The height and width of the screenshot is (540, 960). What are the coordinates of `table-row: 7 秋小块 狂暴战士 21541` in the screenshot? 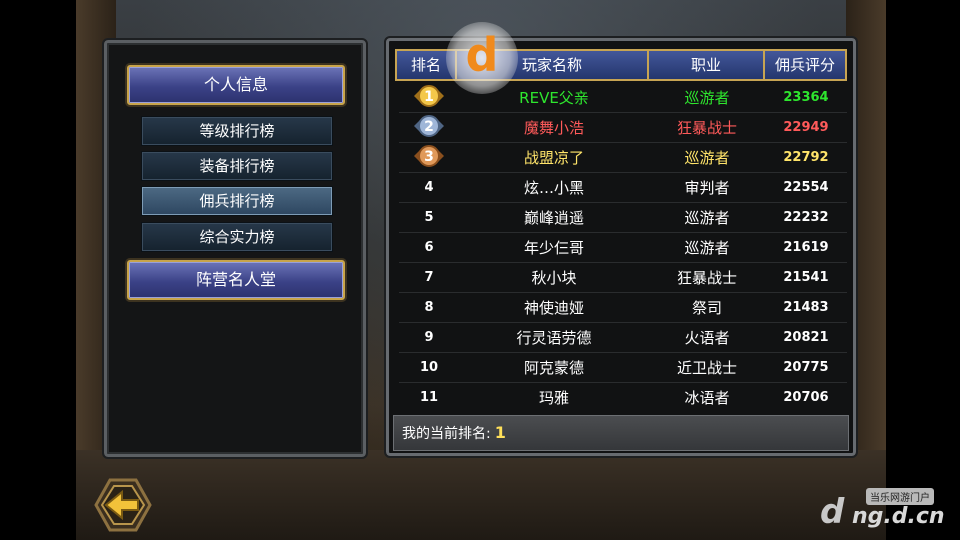 It's located at (623, 278).